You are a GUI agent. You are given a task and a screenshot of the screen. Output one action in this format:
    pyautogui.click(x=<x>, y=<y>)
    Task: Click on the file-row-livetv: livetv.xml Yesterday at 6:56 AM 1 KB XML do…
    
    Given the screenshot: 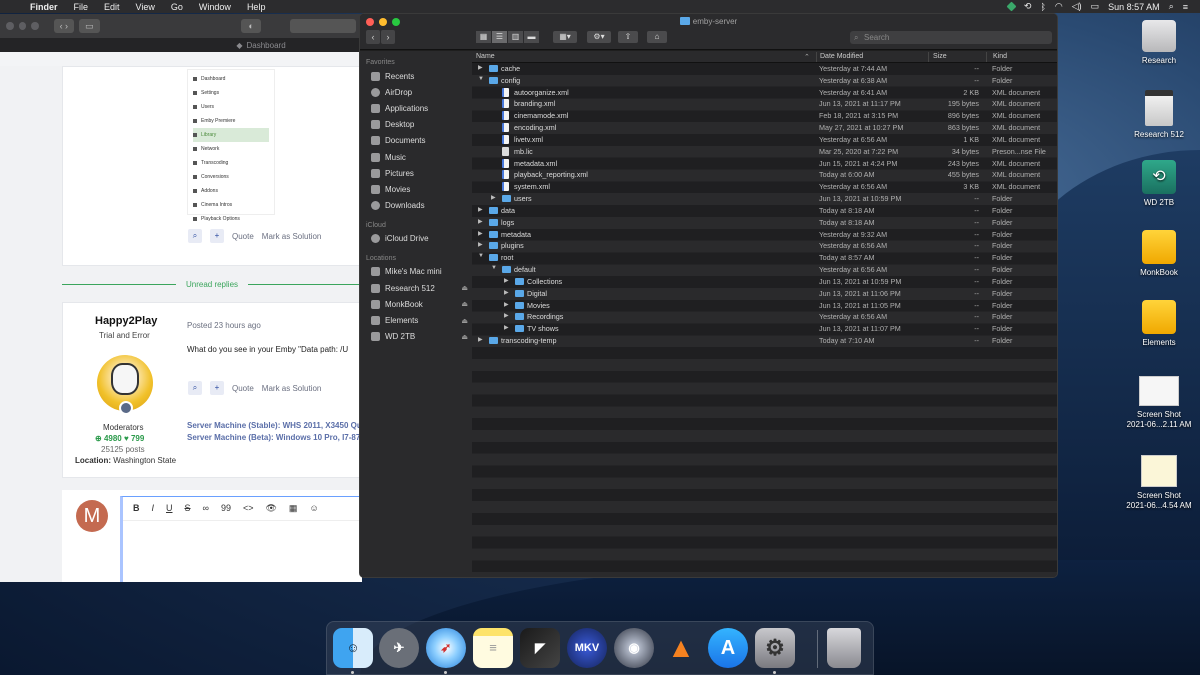 What is the action you would take?
    pyautogui.click(x=764, y=140)
    